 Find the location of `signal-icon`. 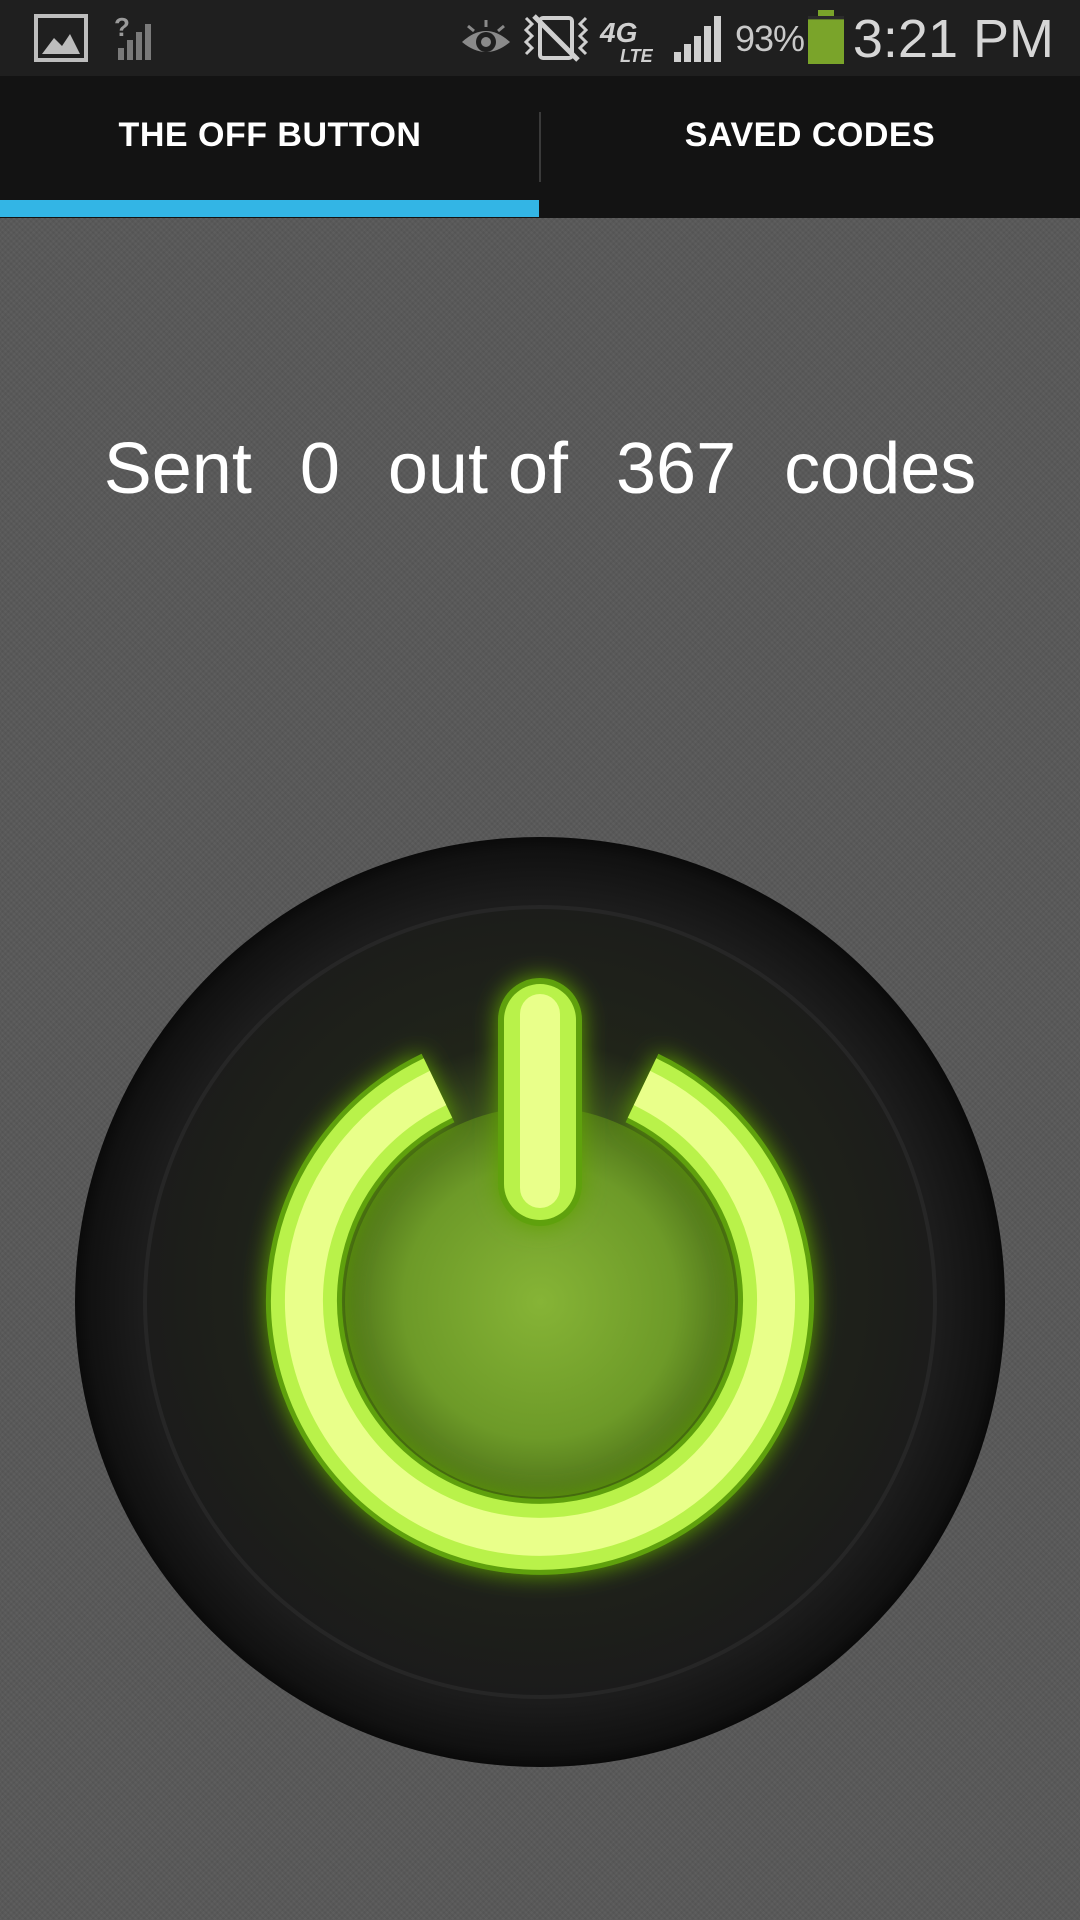

signal-icon is located at coordinates (700, 38).